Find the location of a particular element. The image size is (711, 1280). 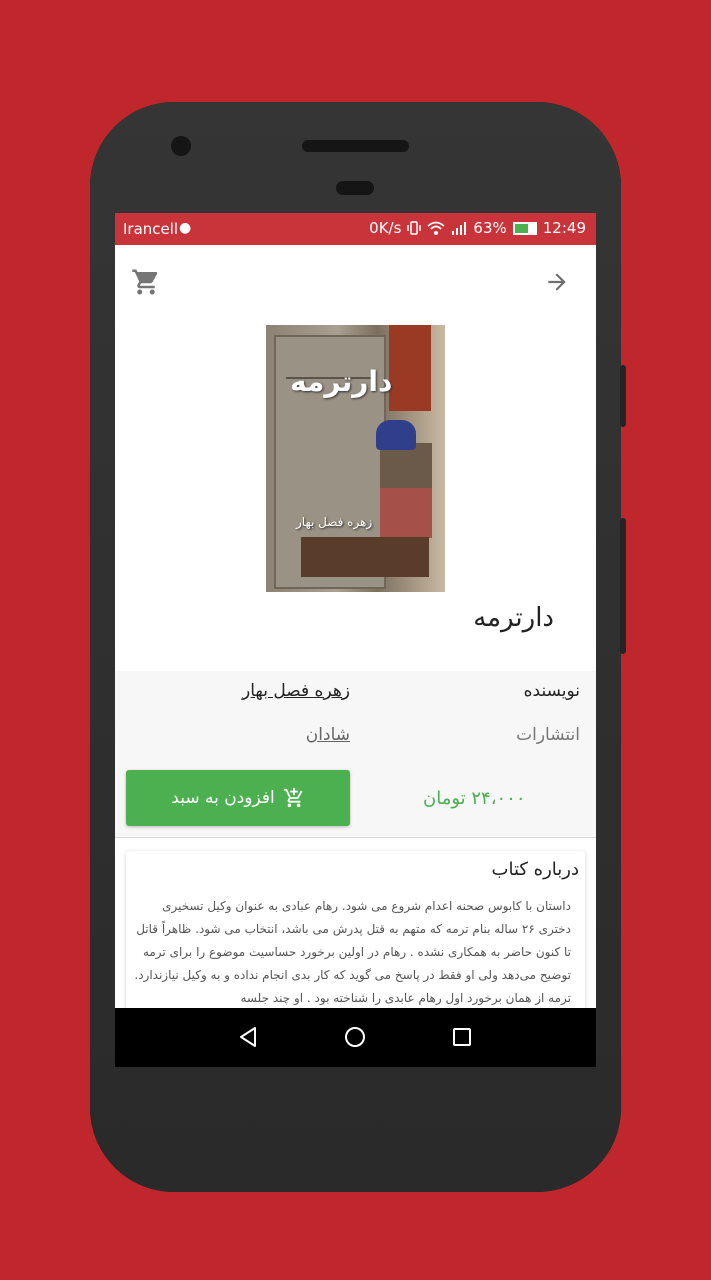

status-right: 0K/s 63% 12:49 is located at coordinates (477, 228).